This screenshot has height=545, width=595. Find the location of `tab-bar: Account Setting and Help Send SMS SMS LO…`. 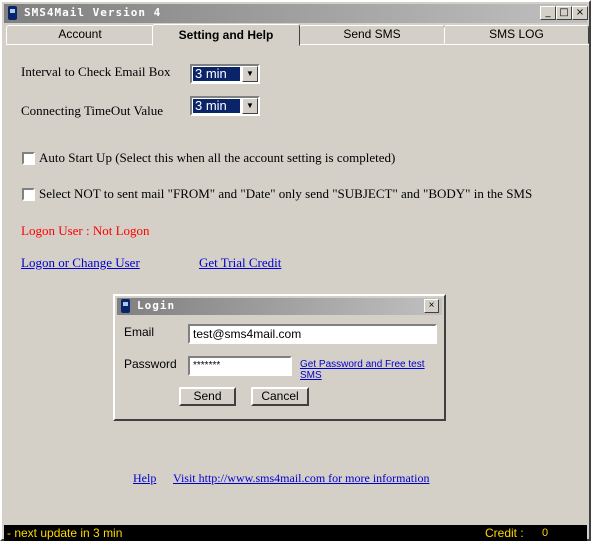

tab-bar: Account Setting and Help Send SMS SMS LO… is located at coordinates (297, 35).